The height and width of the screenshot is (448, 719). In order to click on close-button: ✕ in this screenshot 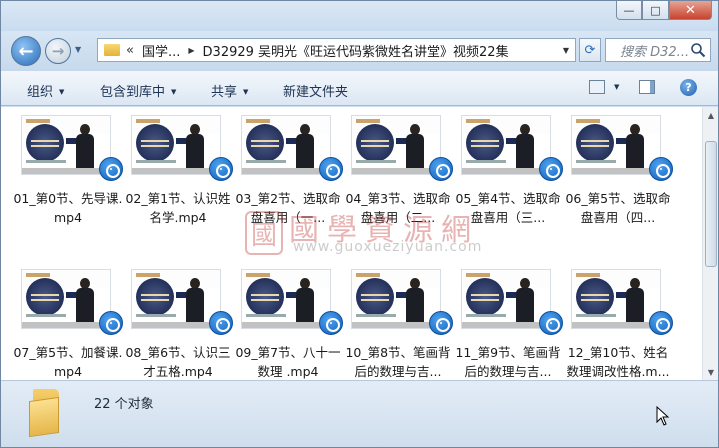, I will do `click(690, 10)`.